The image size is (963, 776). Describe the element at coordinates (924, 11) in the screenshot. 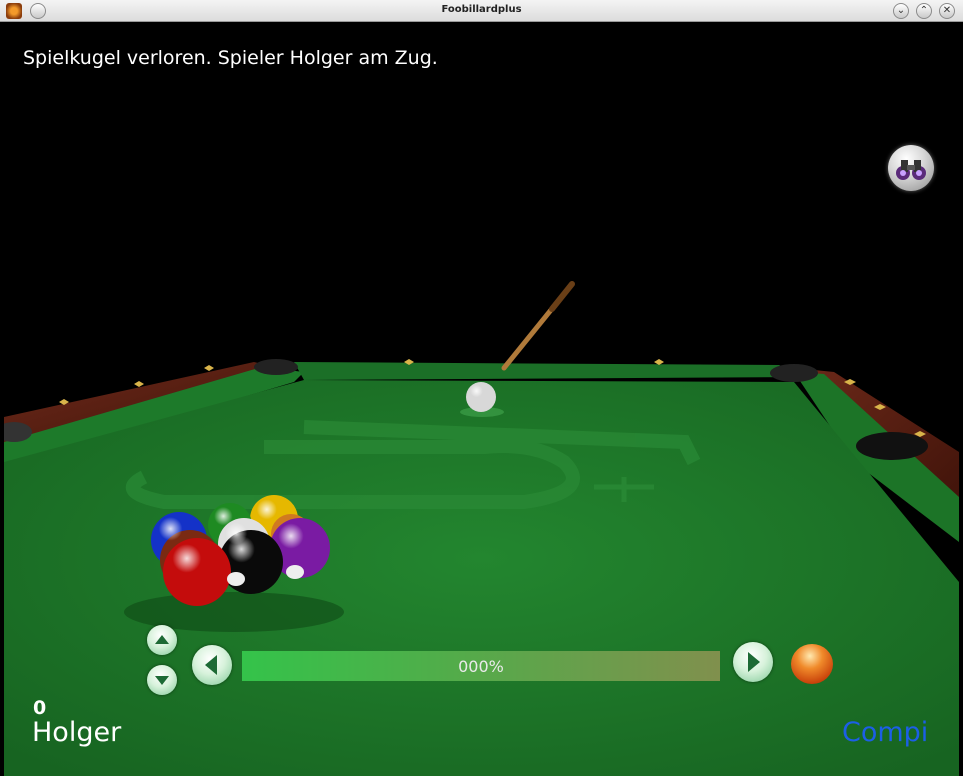

I see `maximize-button: ⌃` at that location.